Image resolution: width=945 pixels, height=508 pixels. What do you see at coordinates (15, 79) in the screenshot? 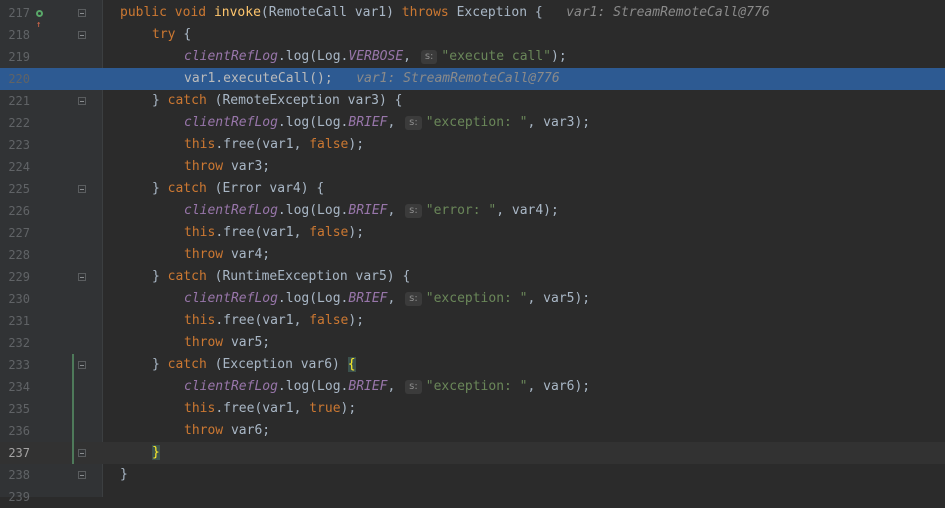
I see `line-number: 220` at bounding box center [15, 79].